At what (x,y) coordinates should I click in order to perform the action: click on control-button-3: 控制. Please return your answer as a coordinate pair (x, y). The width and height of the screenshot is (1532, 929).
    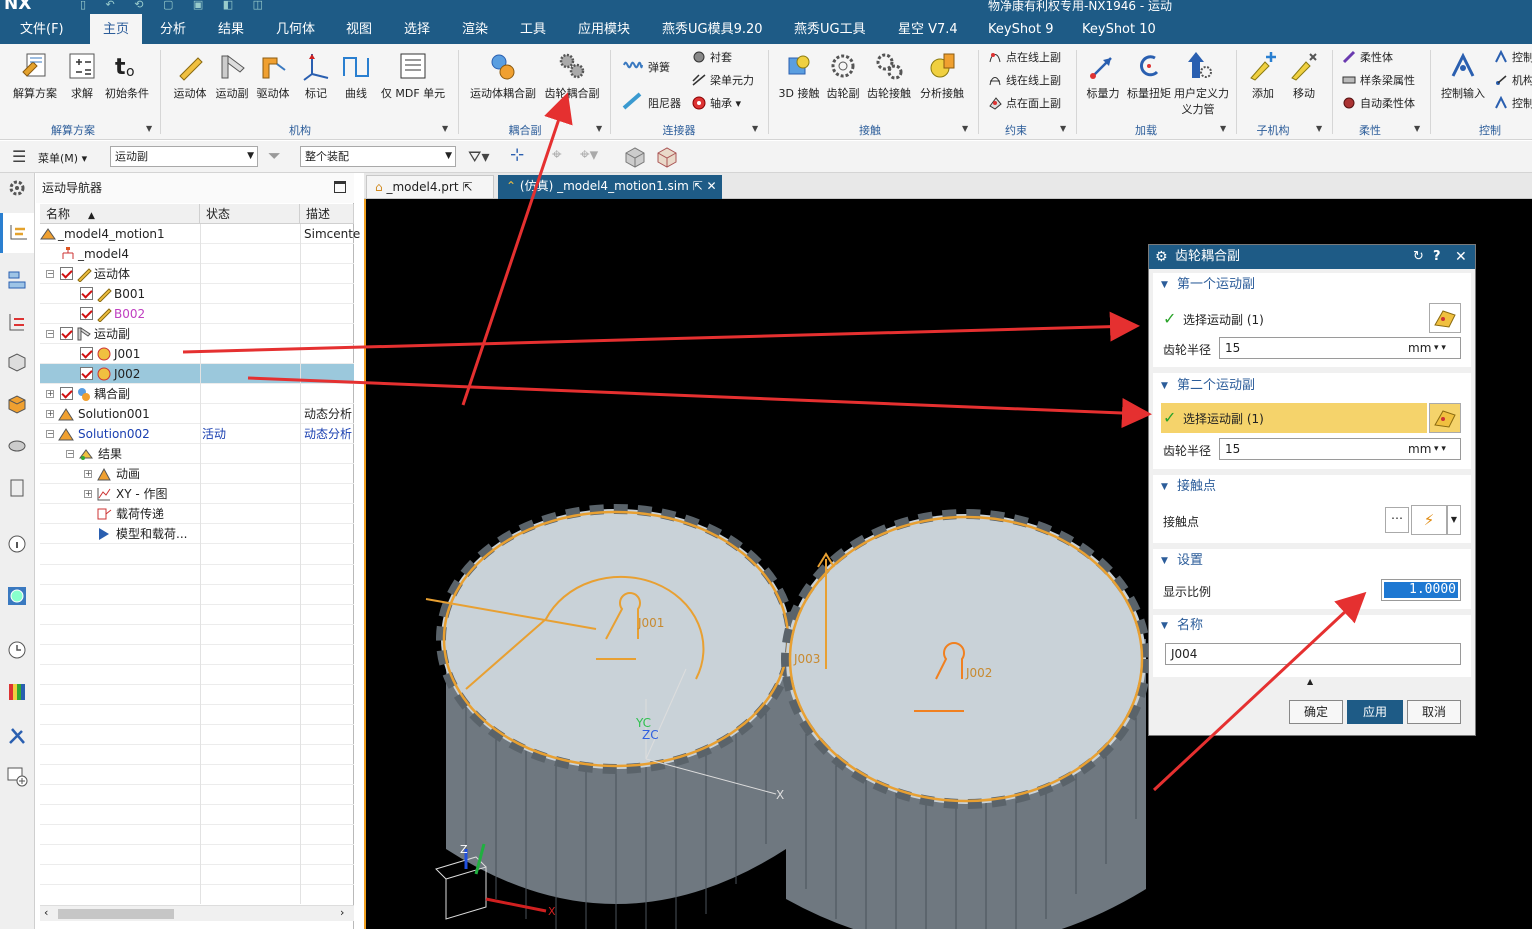
    Looking at the image, I should click on (1513, 104).